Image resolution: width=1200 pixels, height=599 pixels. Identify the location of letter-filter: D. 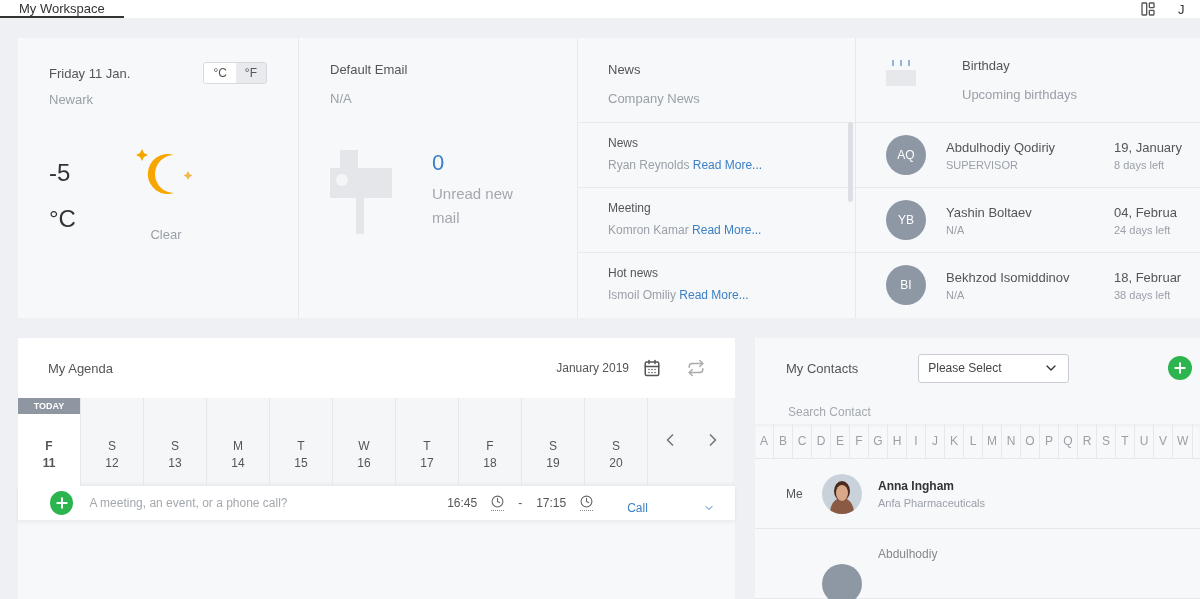
(821, 441).